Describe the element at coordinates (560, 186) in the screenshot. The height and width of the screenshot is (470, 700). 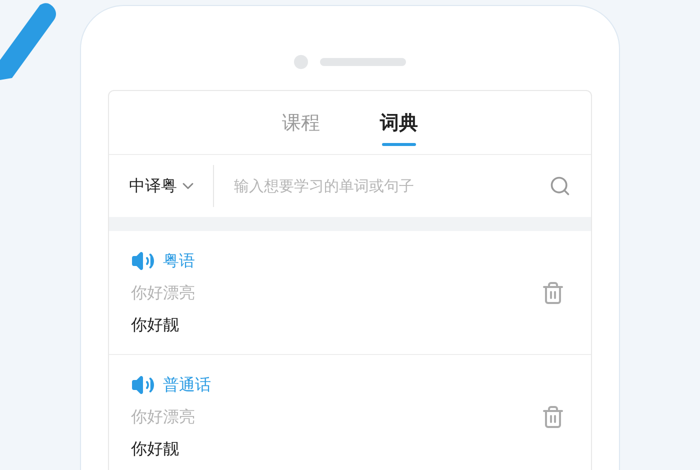
I see `search-icon` at that location.